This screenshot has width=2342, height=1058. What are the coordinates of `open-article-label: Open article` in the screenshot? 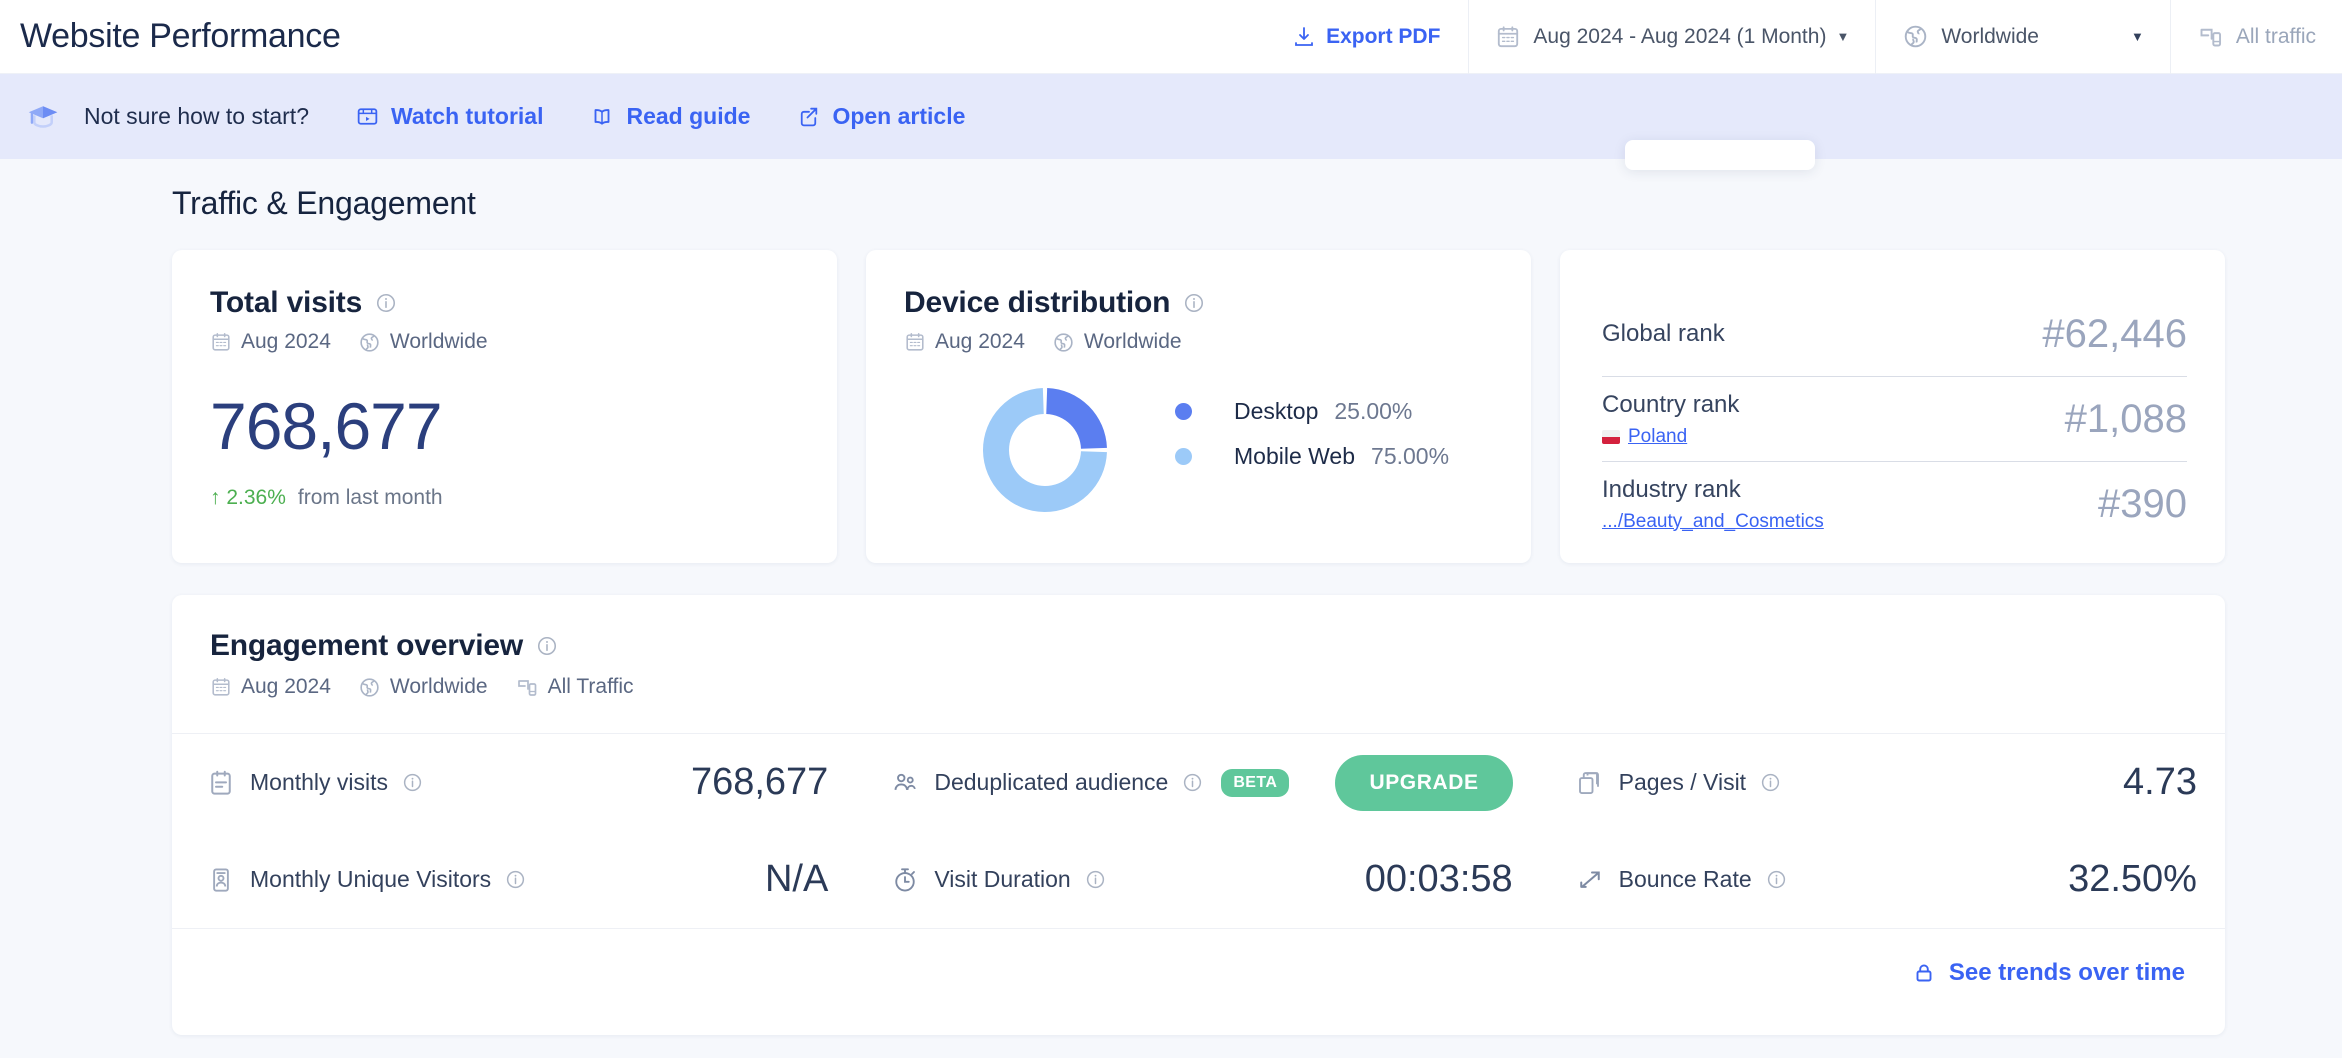 It's located at (899, 116).